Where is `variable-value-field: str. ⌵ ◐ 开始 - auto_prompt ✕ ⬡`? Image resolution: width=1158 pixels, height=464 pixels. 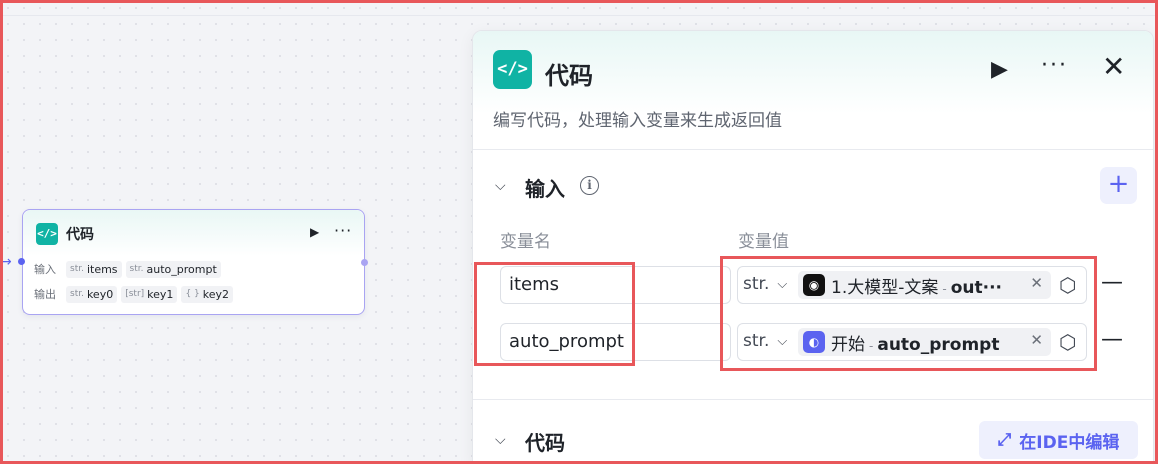
variable-value-field: str. ⌵ ◐ 开始 - auto_prompt ✕ ⬡ is located at coordinates (912, 342).